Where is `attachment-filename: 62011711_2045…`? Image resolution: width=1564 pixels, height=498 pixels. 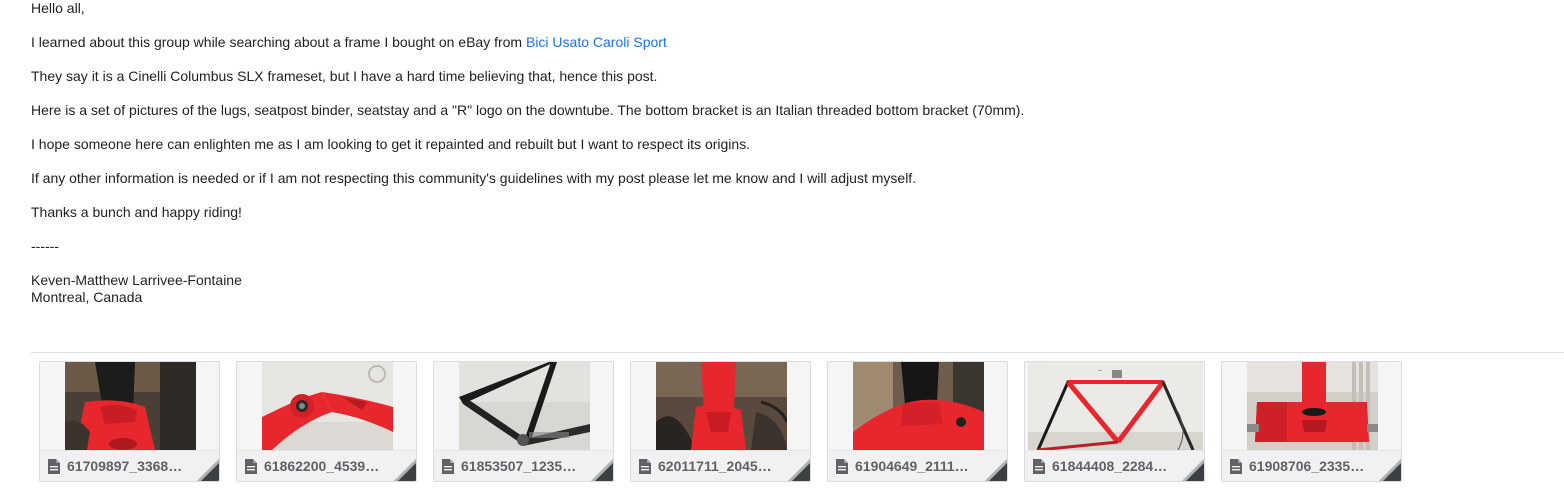 attachment-filename: 62011711_2045… is located at coordinates (715, 466).